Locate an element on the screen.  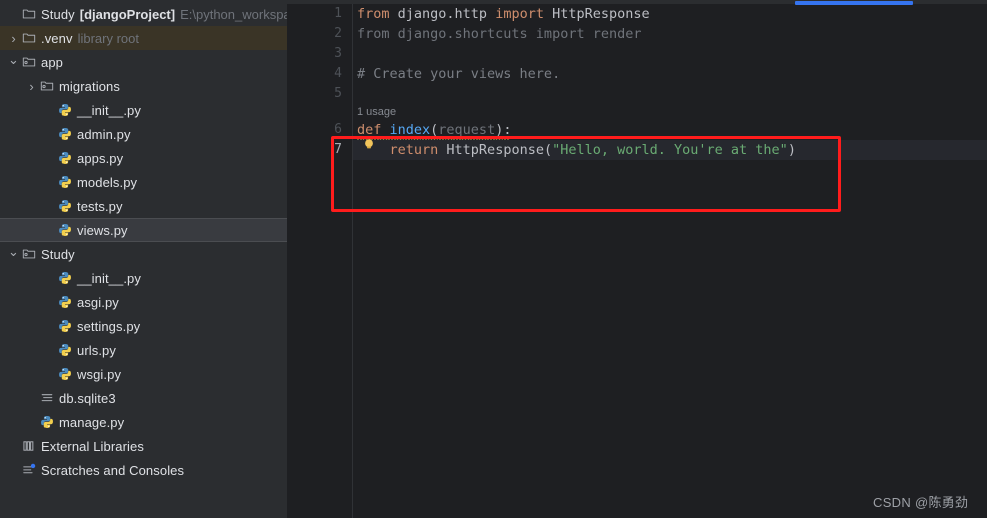
code-token: return is located at coordinates (418, 150).